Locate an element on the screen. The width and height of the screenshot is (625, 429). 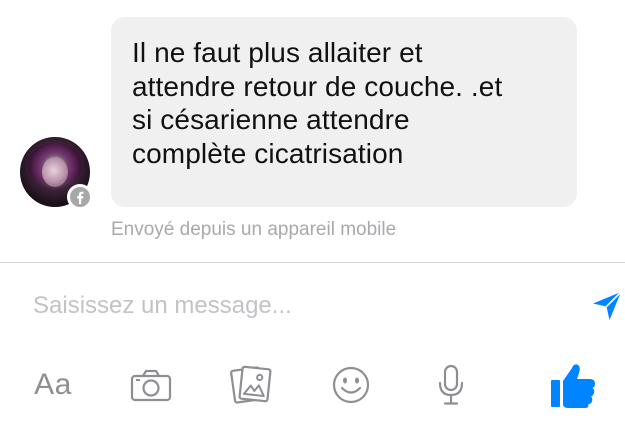
text-format-button: Aa is located at coordinates (53, 385).